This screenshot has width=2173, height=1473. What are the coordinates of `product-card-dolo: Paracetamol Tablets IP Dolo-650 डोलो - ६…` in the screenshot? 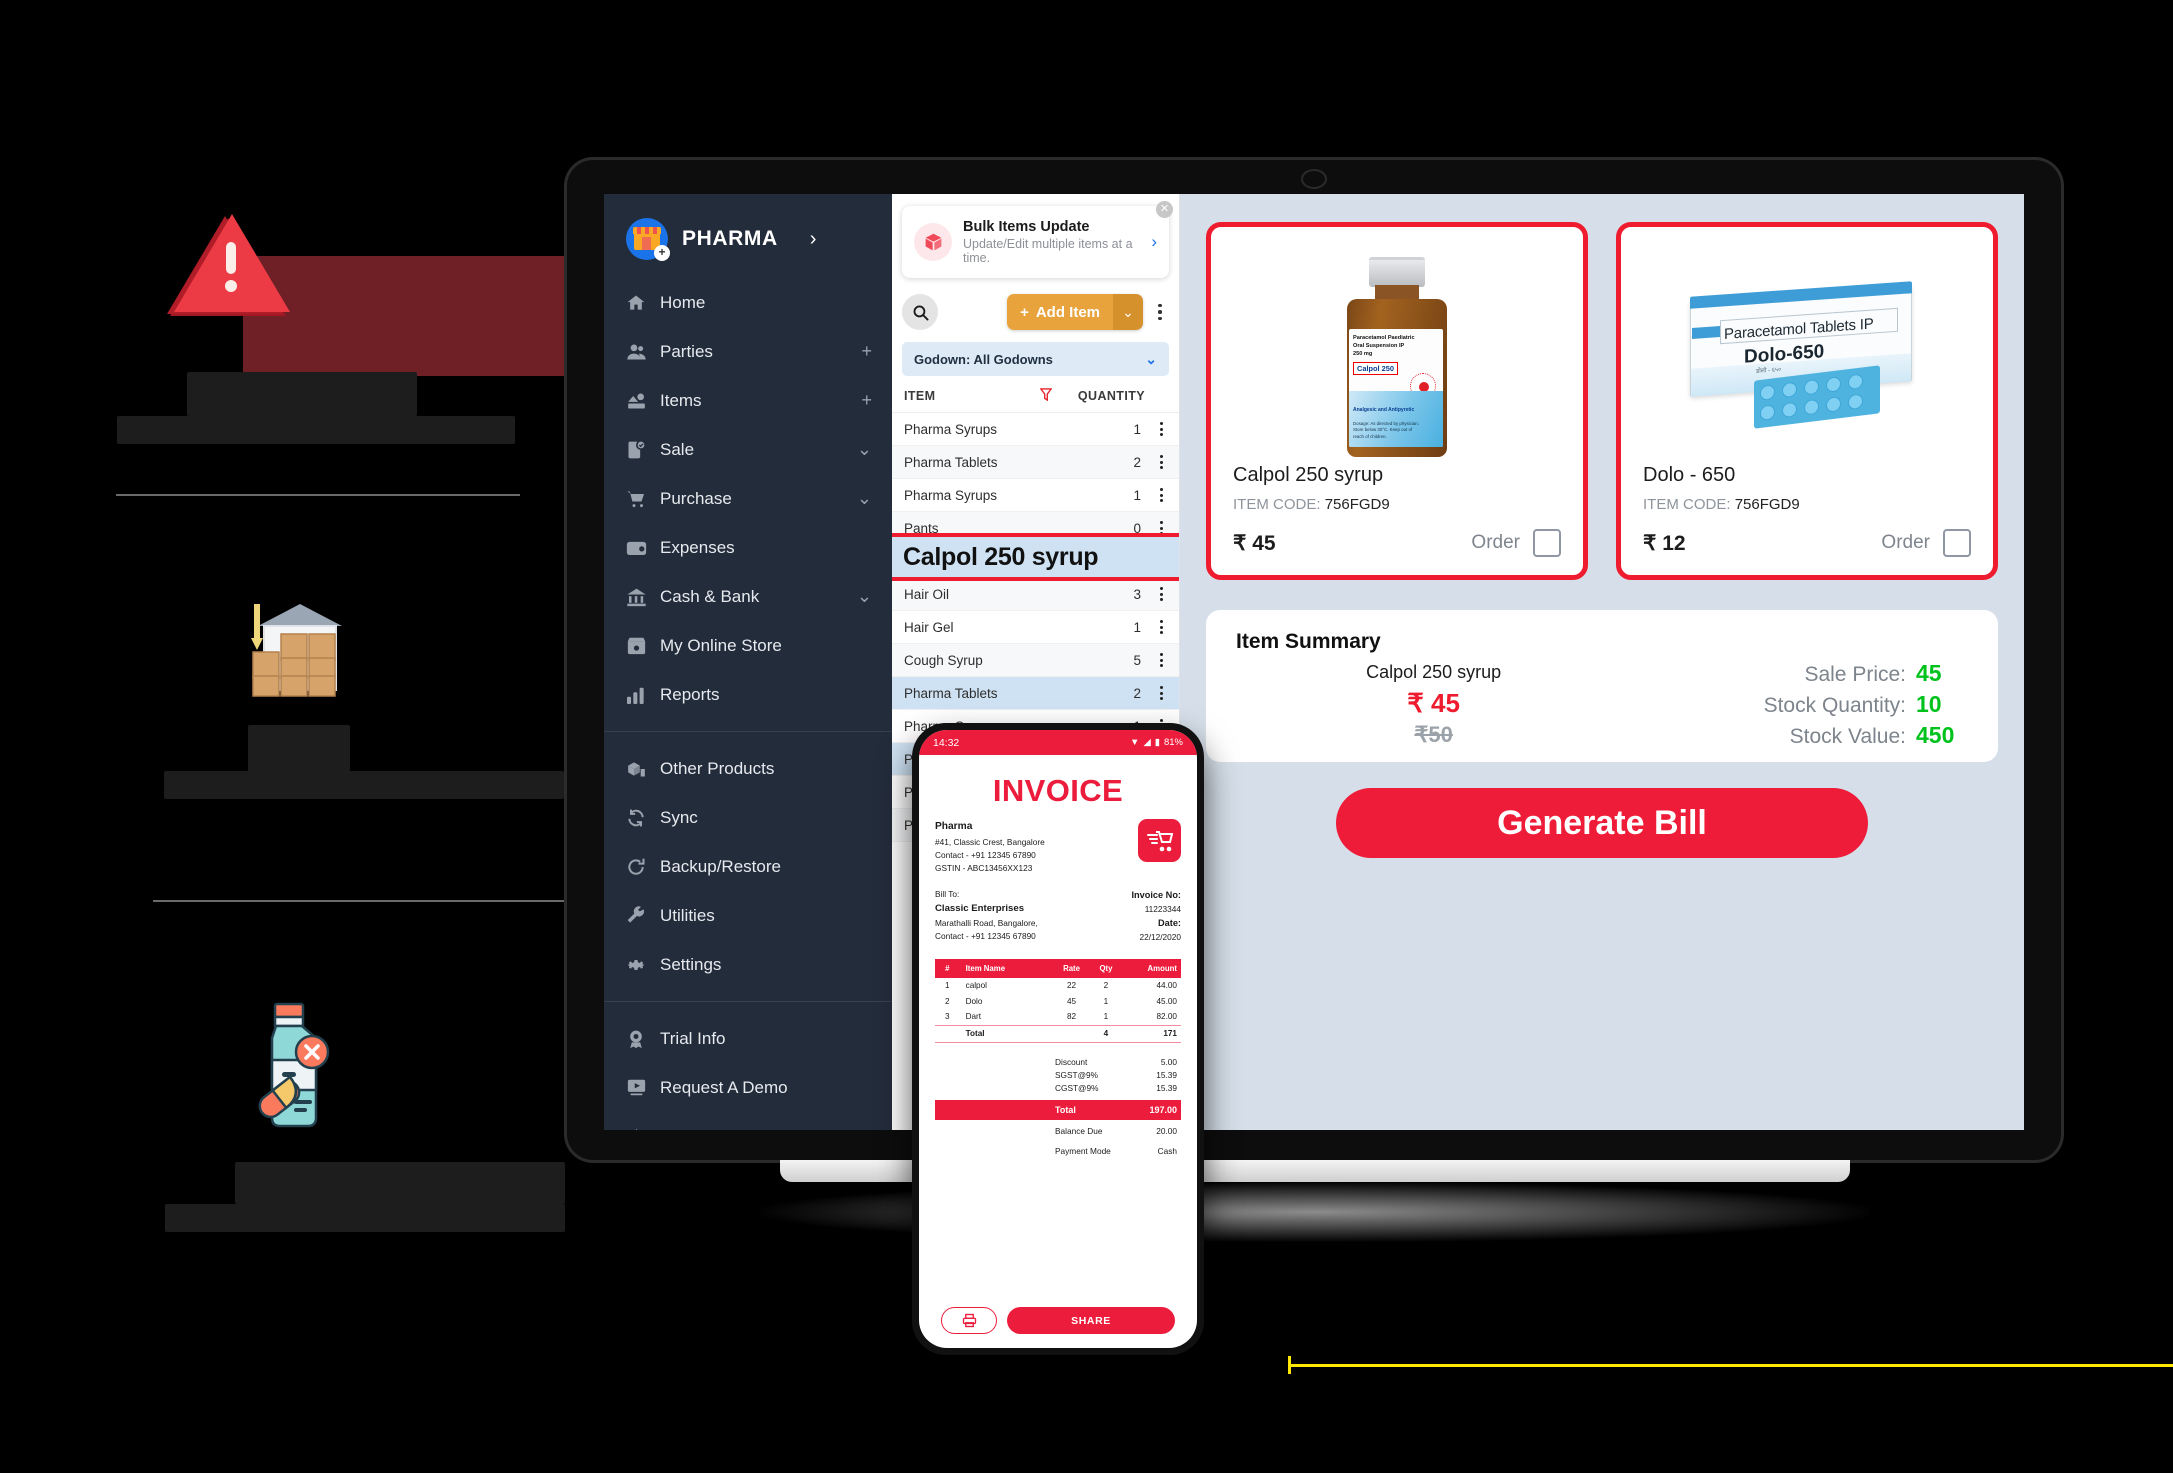 It's located at (1807, 401).